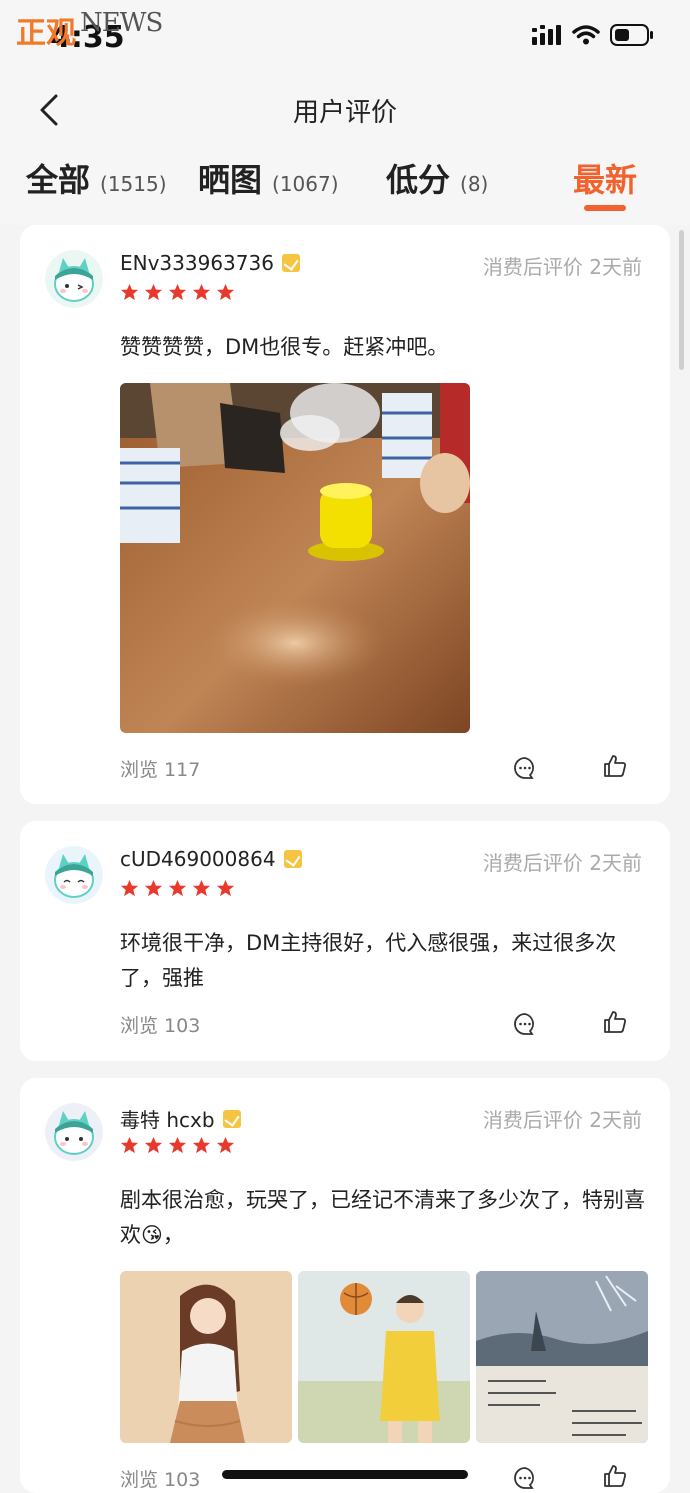  Describe the element at coordinates (133, 184) in the screenshot. I see `tab-count: (1515)` at that location.